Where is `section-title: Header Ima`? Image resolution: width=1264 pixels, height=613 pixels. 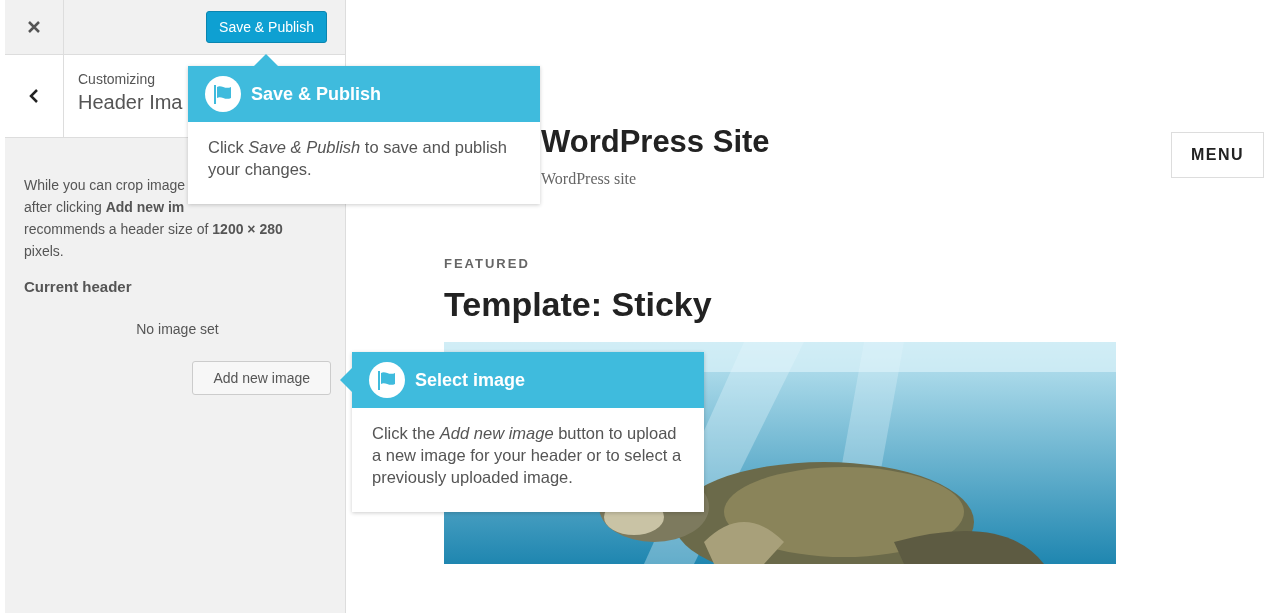 section-title: Header Ima is located at coordinates (130, 102).